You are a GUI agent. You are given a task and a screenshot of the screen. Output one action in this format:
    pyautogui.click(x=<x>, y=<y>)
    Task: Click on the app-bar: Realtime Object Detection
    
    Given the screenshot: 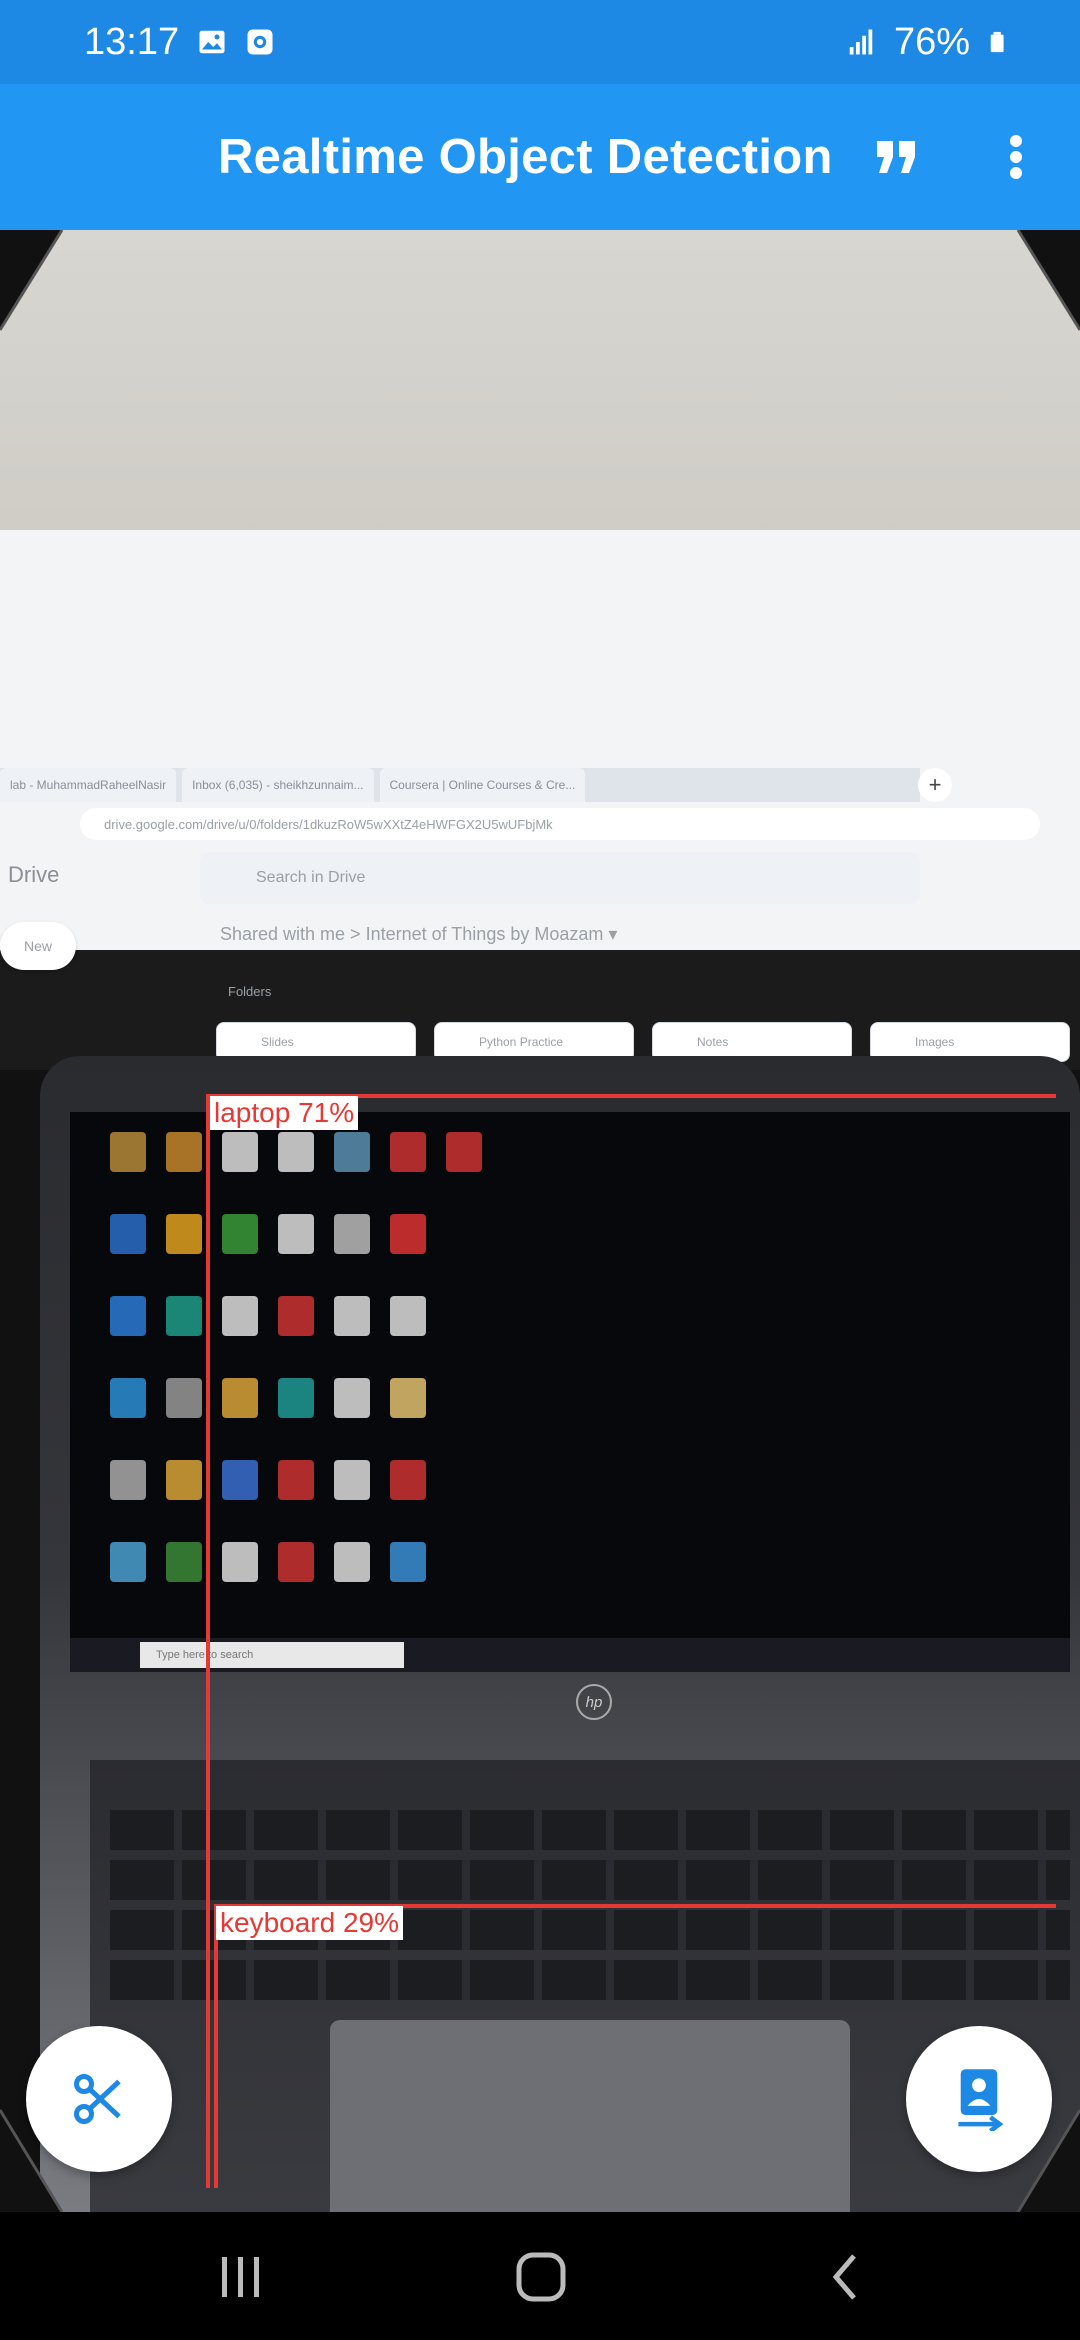 What is the action you would take?
    pyautogui.click(x=540, y=157)
    